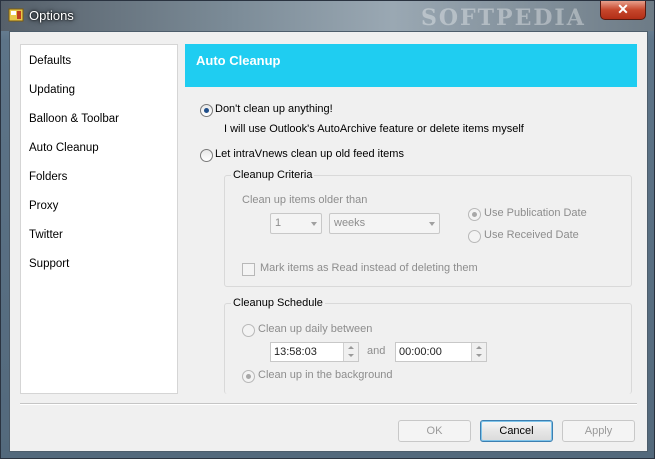  What do you see at coordinates (43, 206) in the screenshot?
I see `sidebar-item-proxy: Proxy` at bounding box center [43, 206].